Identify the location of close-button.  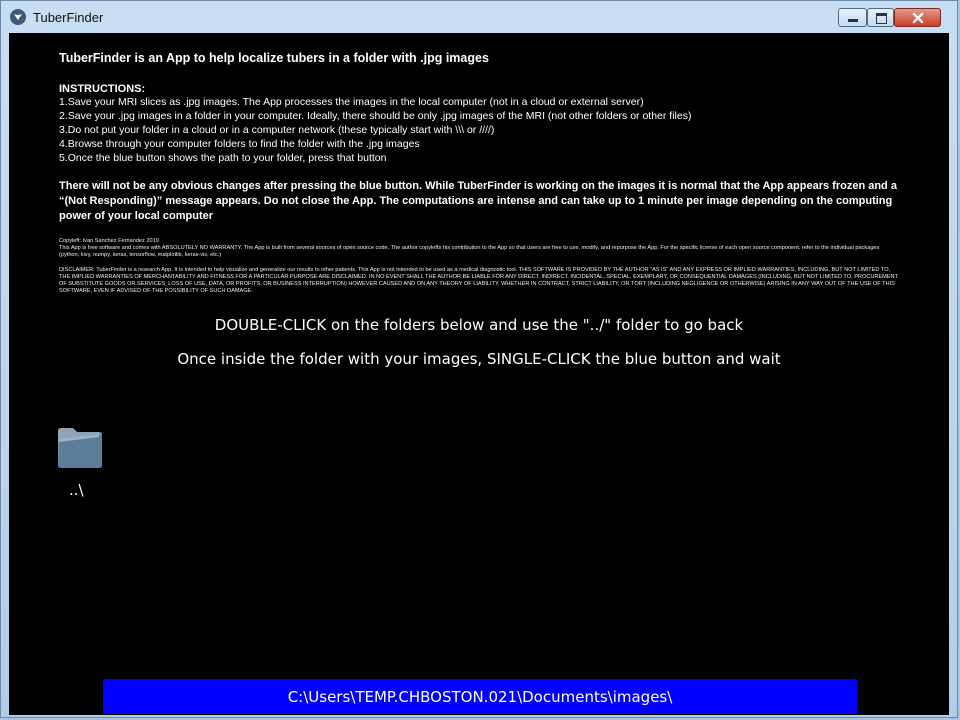
(917, 17).